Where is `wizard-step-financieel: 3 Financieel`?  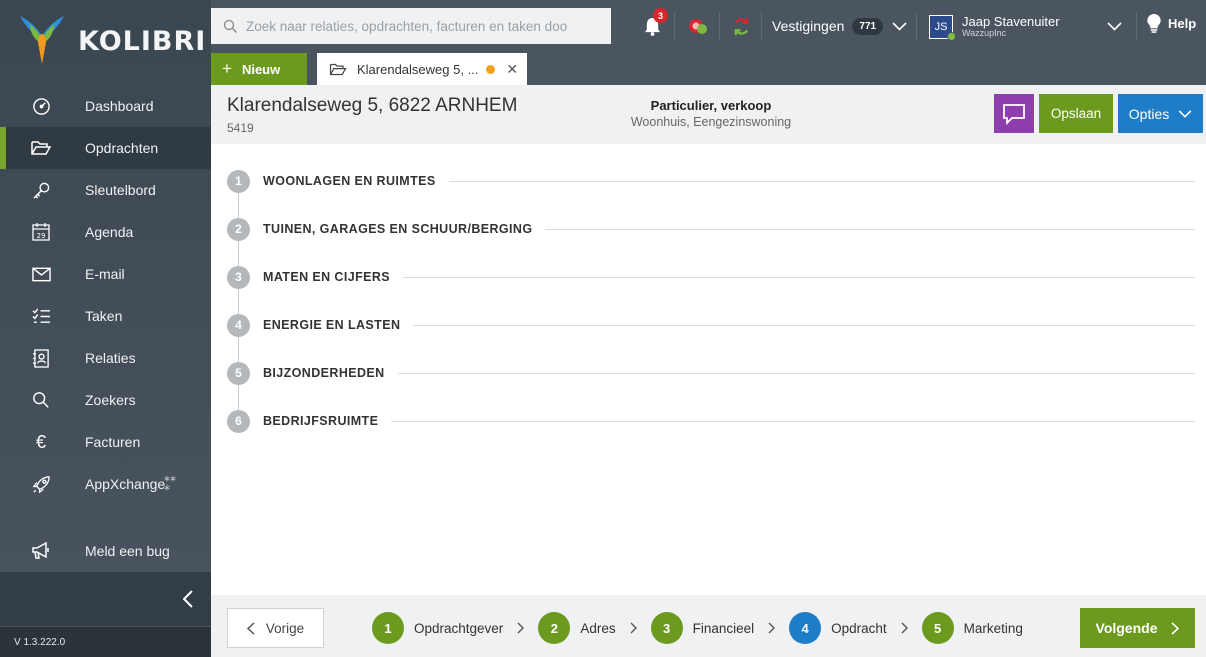 wizard-step-financieel: 3 Financieel is located at coordinates (702, 628).